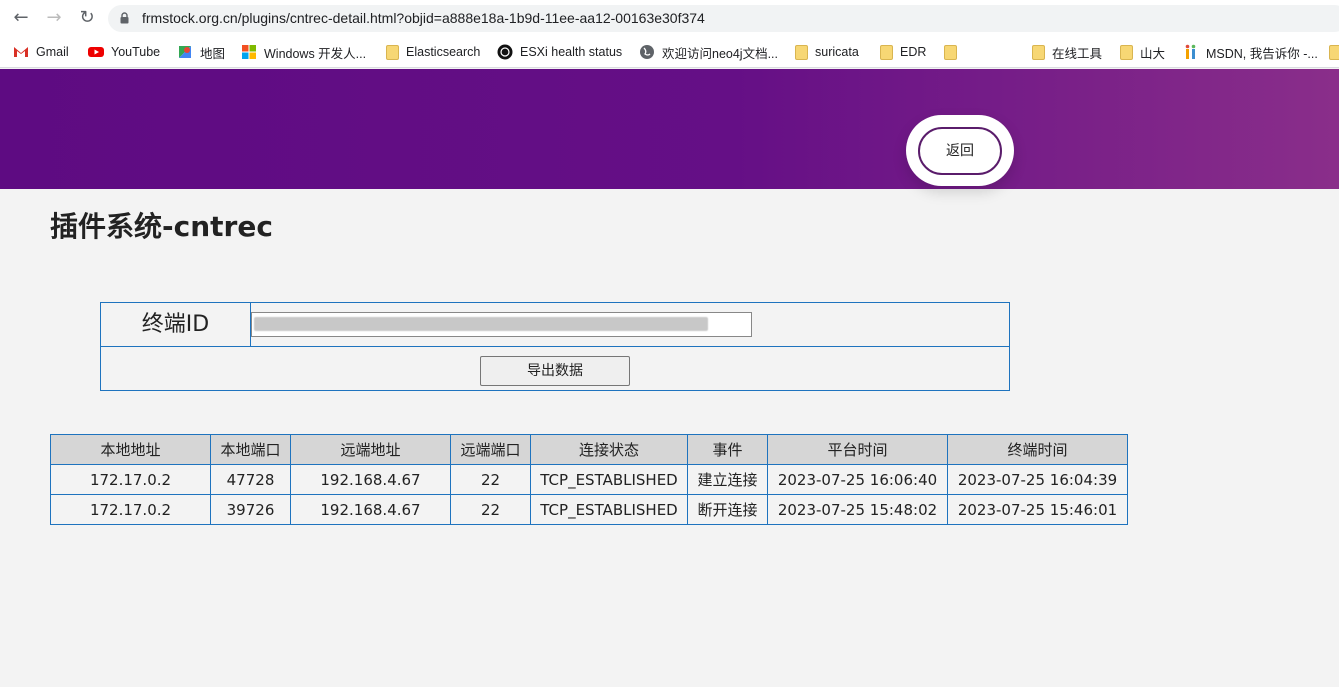 The image size is (1339, 687). Describe the element at coordinates (727, 449) in the screenshot. I see `column-header: 事件` at that location.